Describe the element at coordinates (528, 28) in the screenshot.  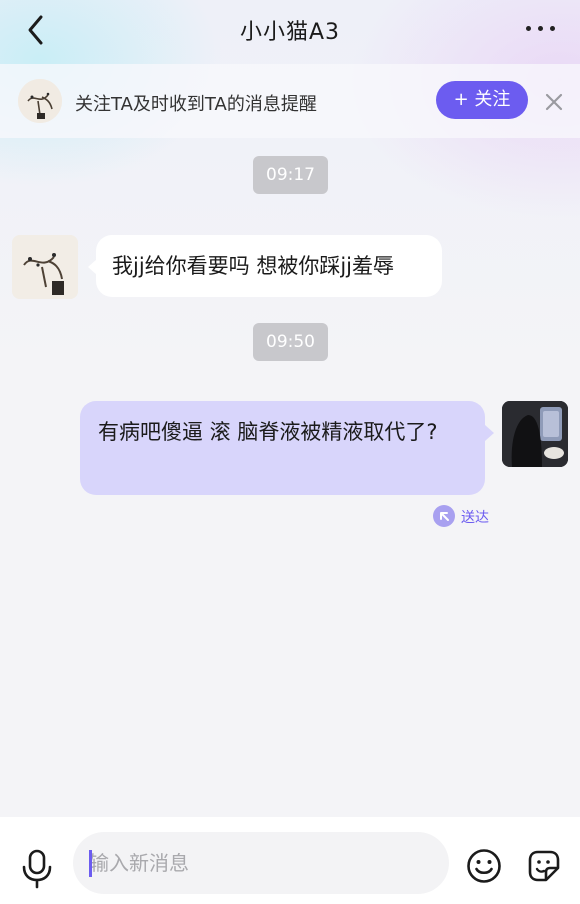
I see `more-horizontal-icon` at that location.